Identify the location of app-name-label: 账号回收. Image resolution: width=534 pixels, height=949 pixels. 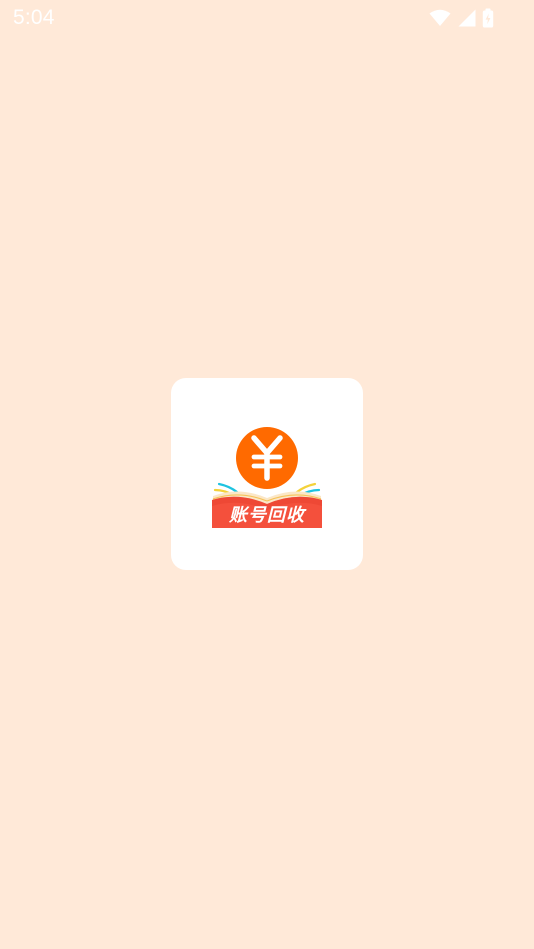
(267, 515).